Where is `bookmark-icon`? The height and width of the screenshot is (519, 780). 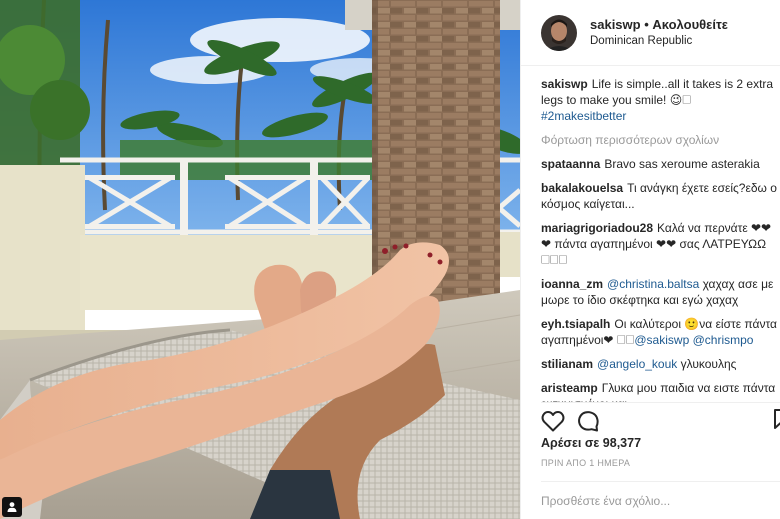
bookmark-icon is located at coordinates (777, 419).